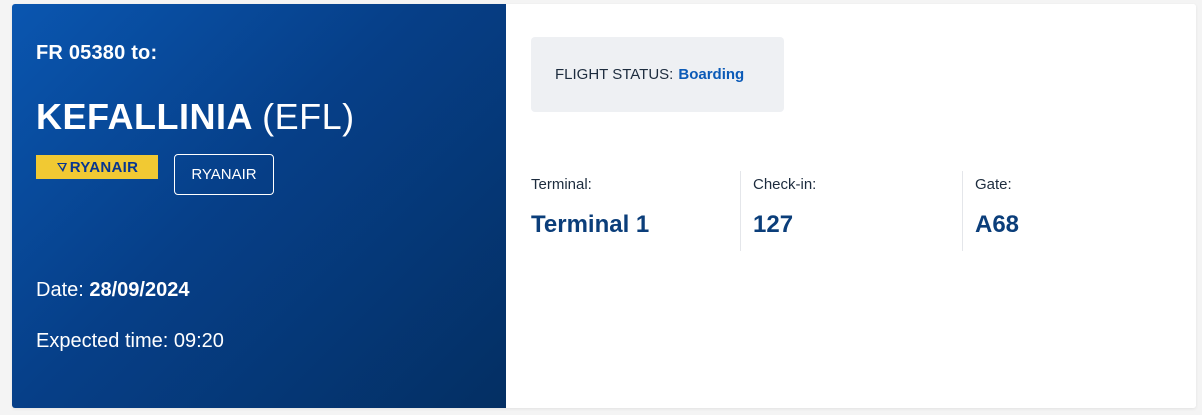  Describe the element at coordinates (104, 167) in the screenshot. I see `ryanair-logo-text: RYANAIR` at that location.